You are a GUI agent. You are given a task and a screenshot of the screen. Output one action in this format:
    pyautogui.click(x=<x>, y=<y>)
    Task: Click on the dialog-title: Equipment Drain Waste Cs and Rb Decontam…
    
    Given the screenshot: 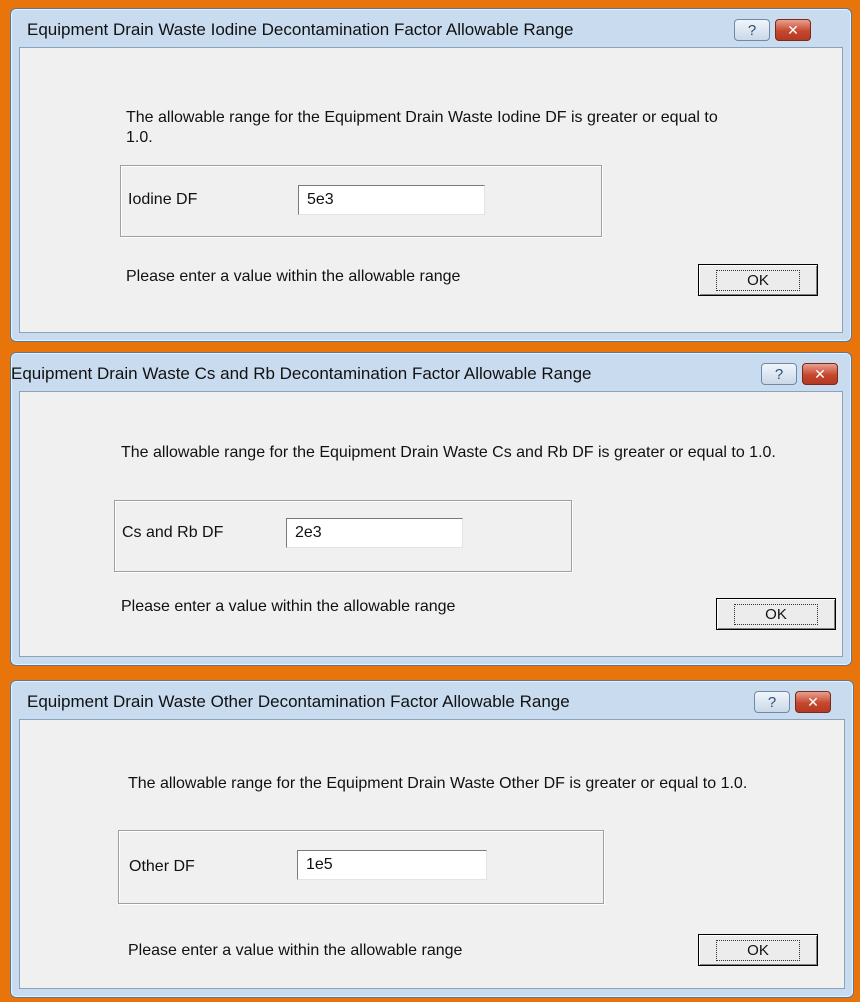 What is the action you would take?
    pyautogui.click(x=301, y=373)
    